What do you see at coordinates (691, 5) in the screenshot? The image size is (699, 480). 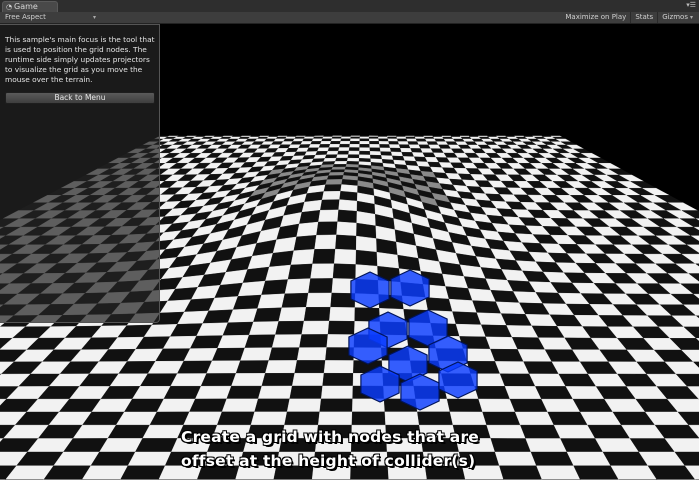 I see `panel-menu-icon: ▾☰` at bounding box center [691, 5].